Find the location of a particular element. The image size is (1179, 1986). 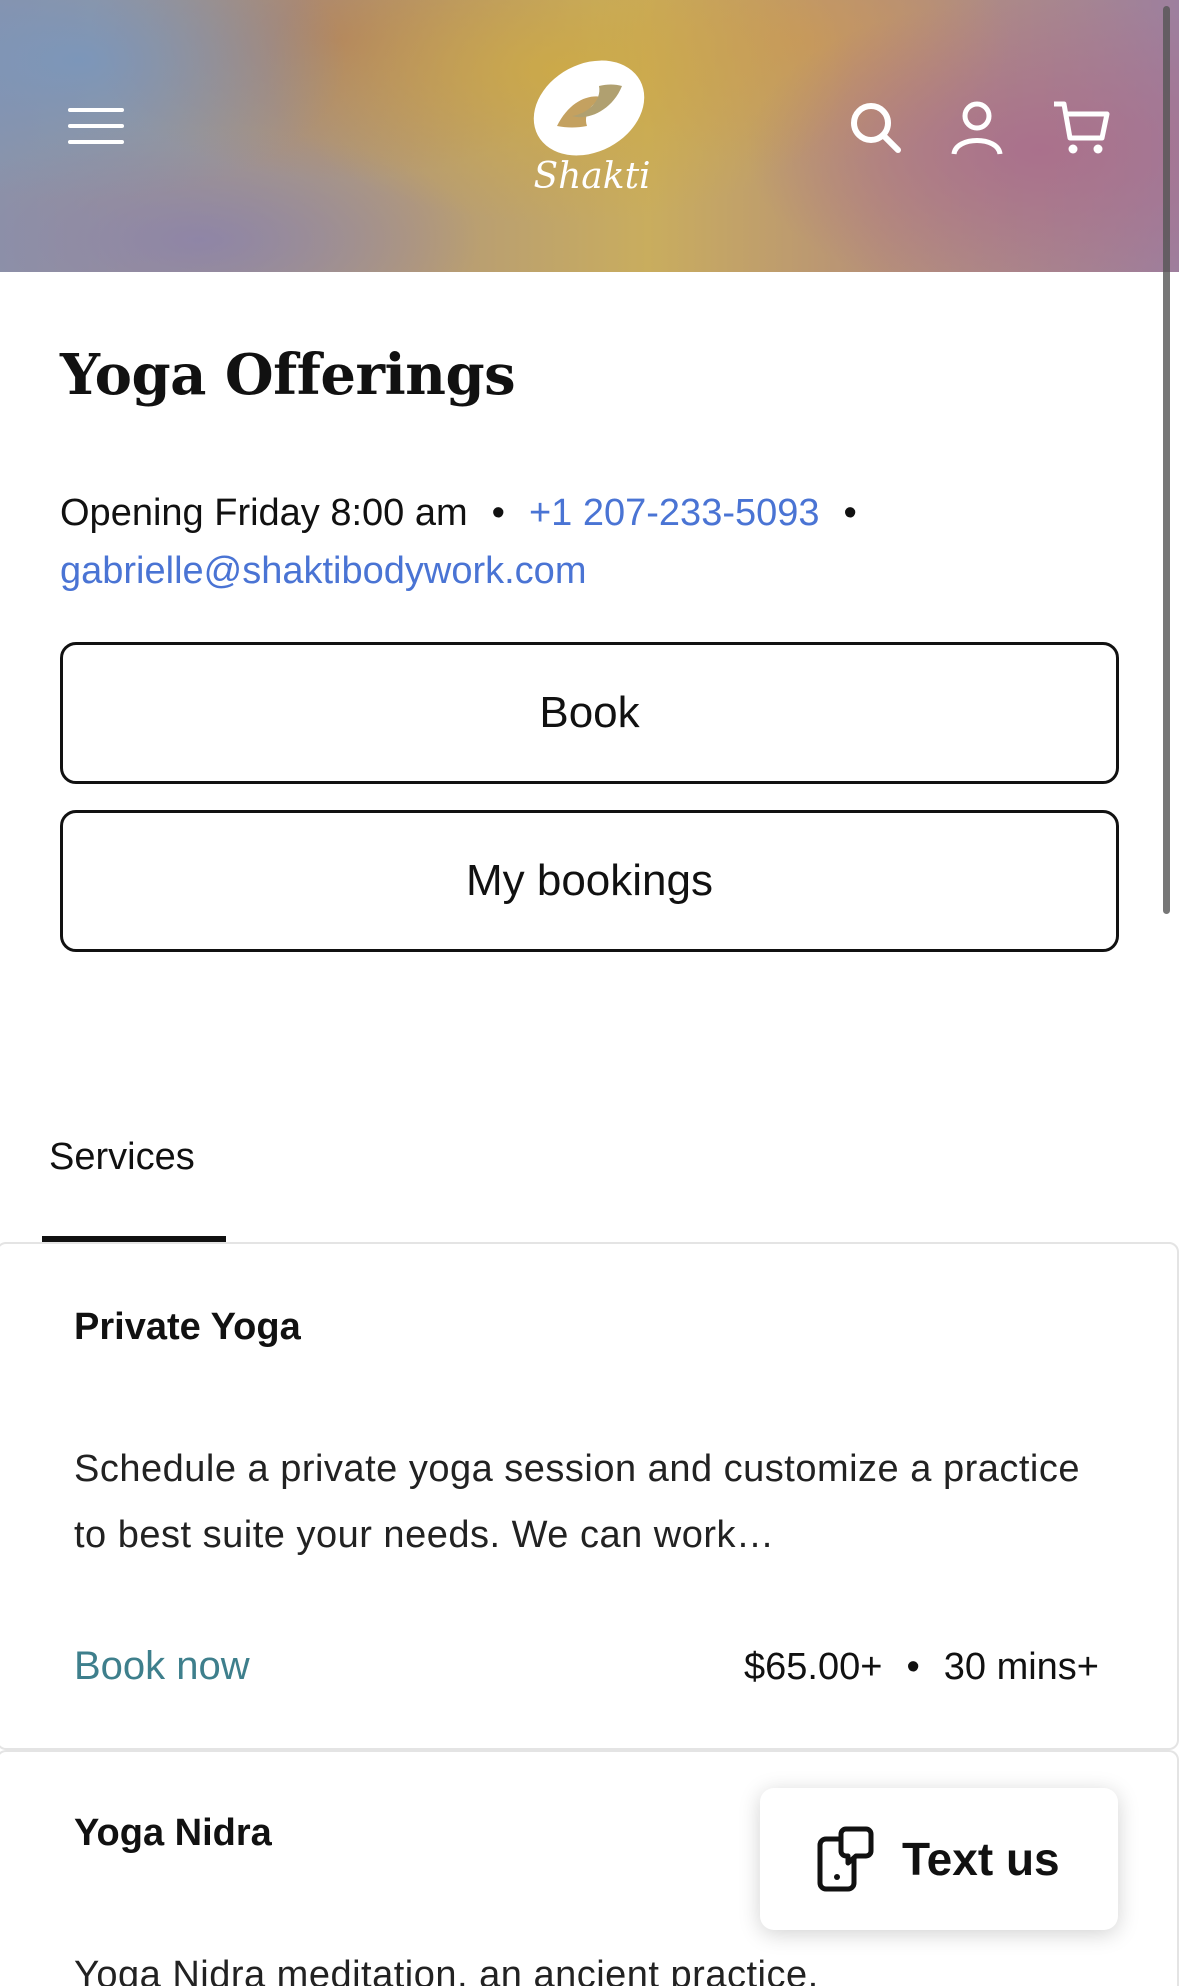

page-title: Yoga Offerings is located at coordinates (288, 375).